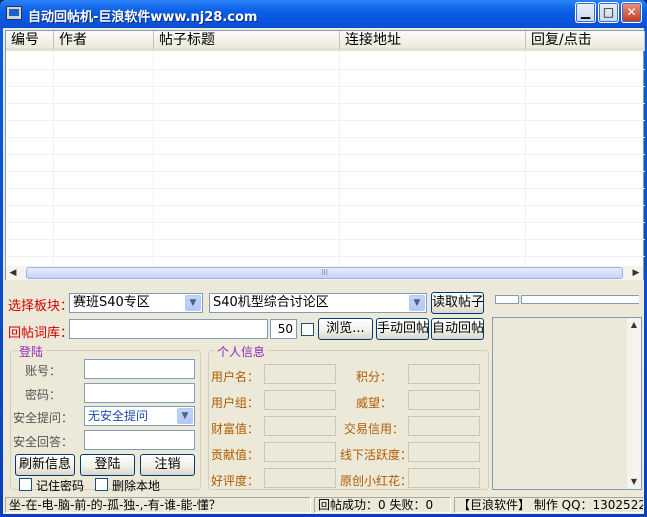 This screenshot has width=647, height=517. I want to click on refresh-info-button: 刷新信息, so click(45, 465).